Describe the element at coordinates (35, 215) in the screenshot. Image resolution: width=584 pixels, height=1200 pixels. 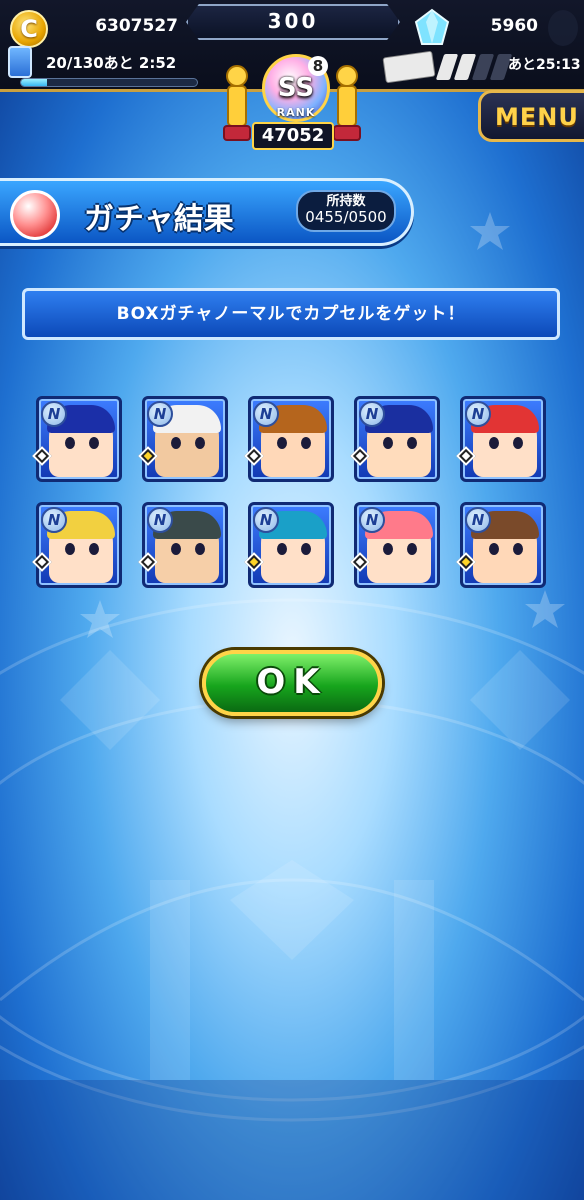
I see `capsule-icon` at that location.